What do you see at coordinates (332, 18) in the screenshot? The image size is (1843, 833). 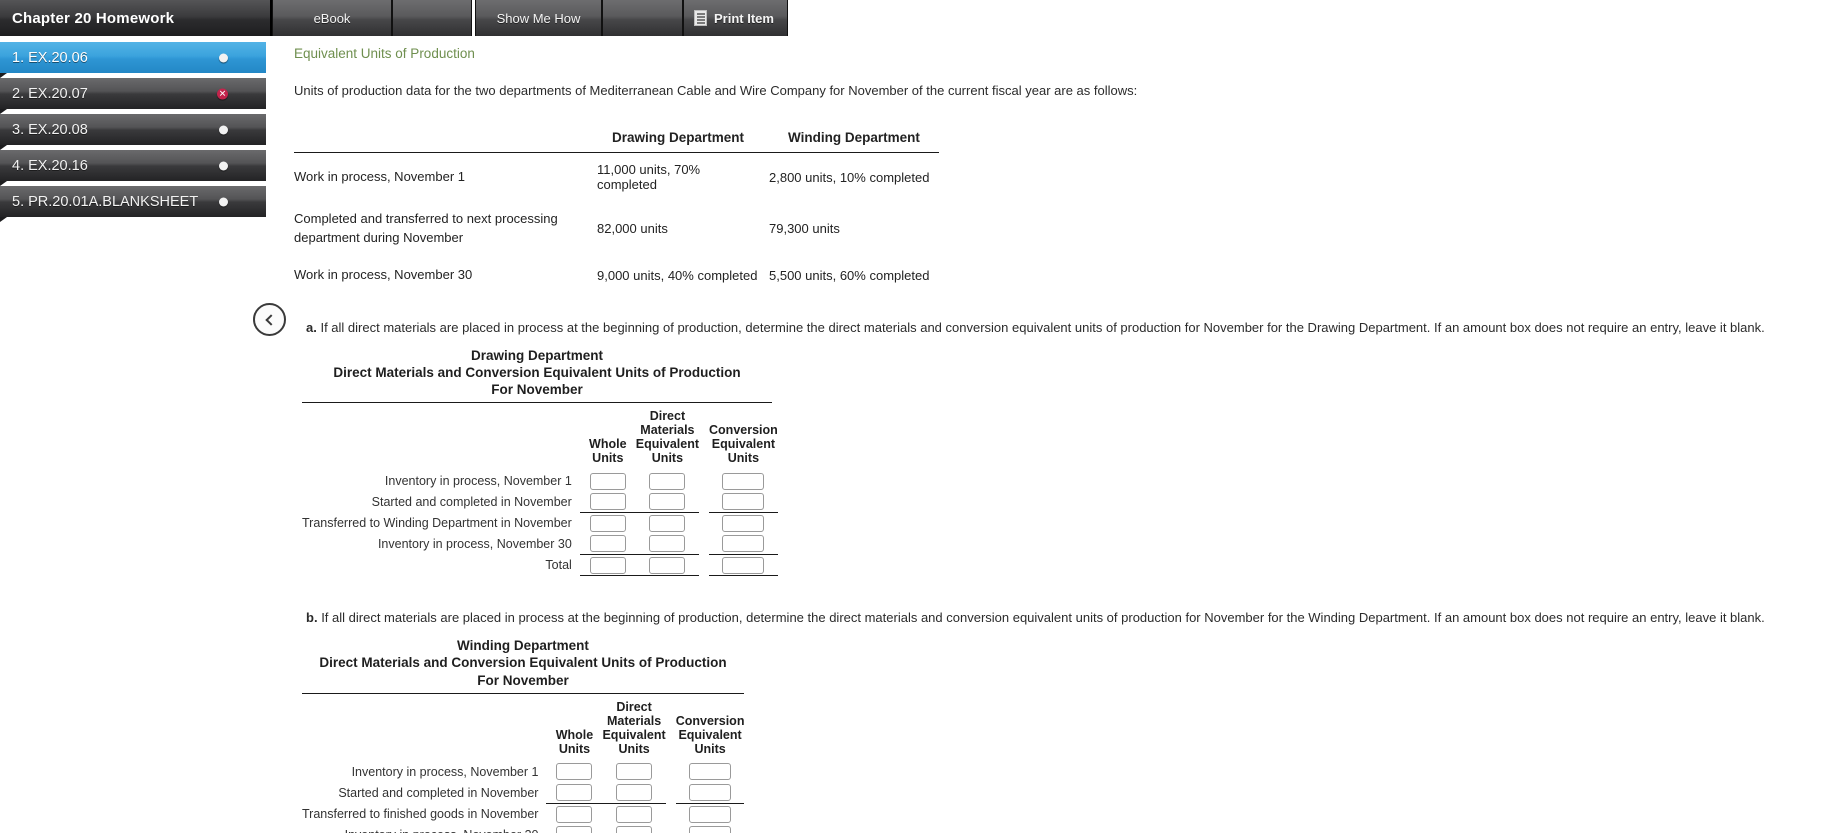 I see `tab-ebook: eBook` at bounding box center [332, 18].